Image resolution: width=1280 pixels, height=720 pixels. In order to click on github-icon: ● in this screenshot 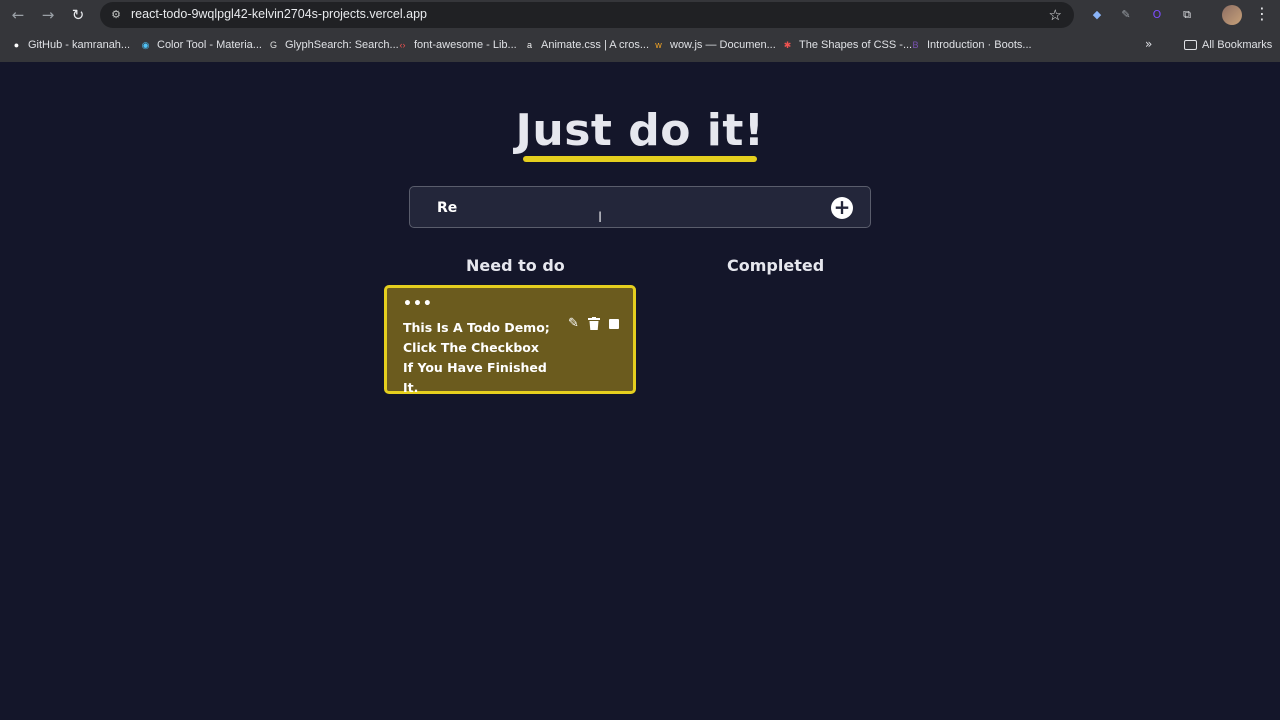, I will do `click(16, 44)`.